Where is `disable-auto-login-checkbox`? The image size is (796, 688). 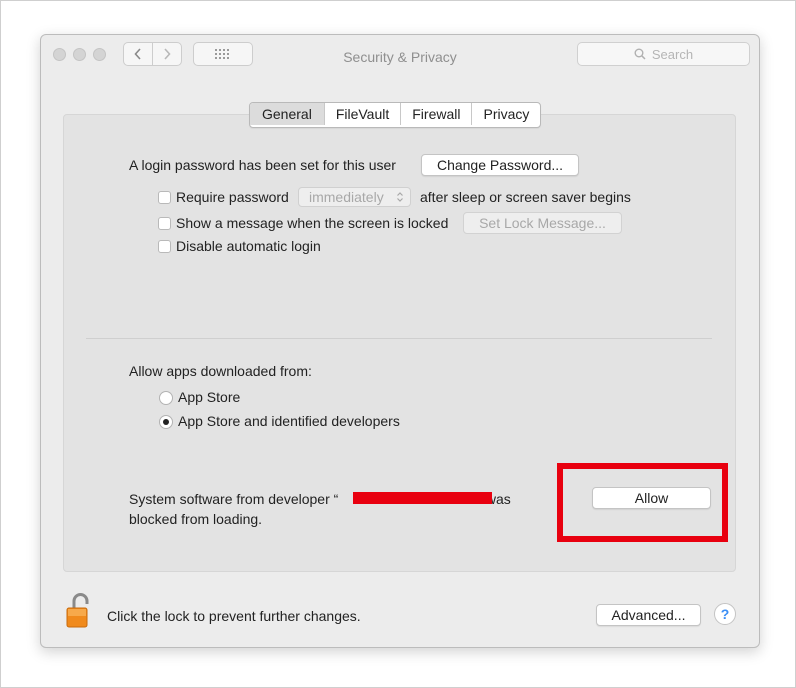
disable-auto-login-checkbox is located at coordinates (164, 246).